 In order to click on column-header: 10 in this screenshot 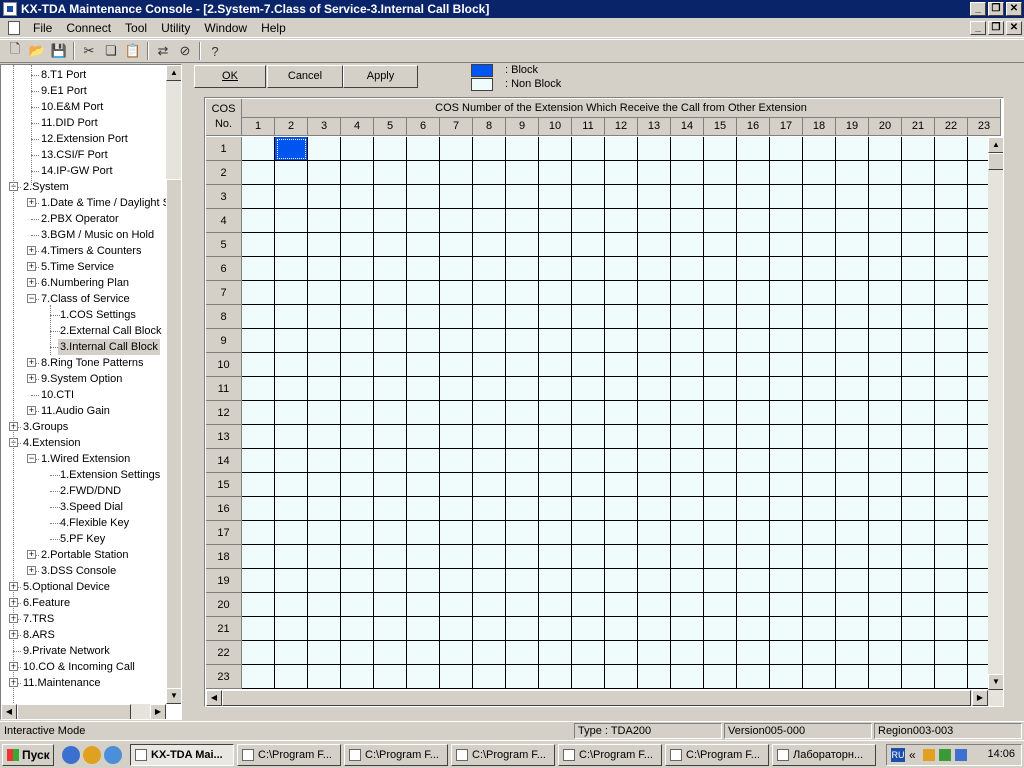, I will do `click(555, 127)`.